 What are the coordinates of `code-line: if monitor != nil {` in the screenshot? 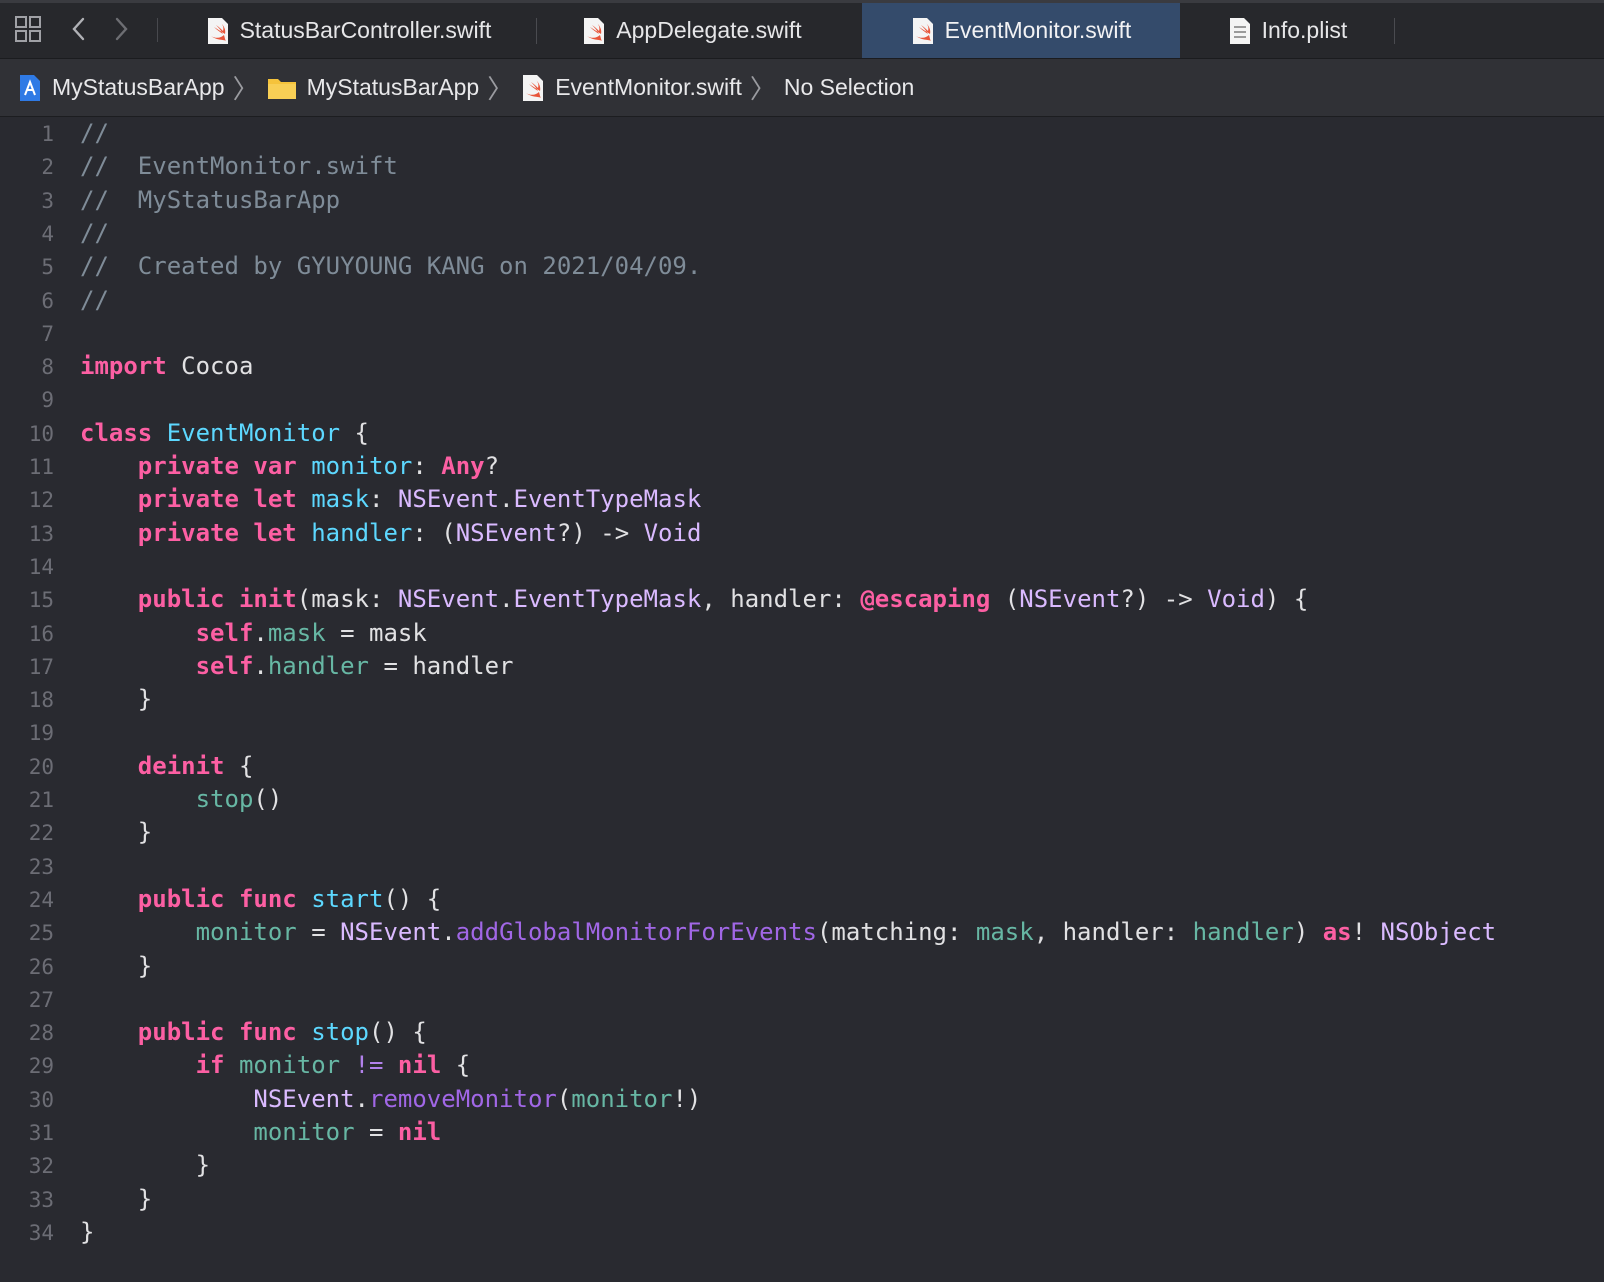 It's located at (275, 1065).